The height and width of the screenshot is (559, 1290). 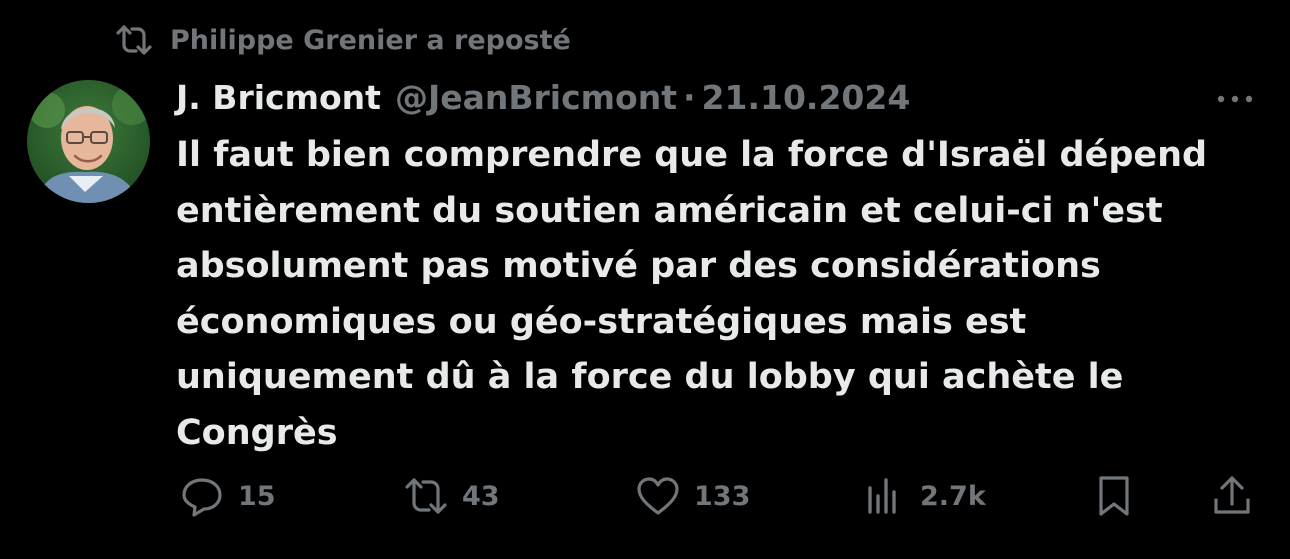 I want to click on repost-action-icon, so click(x=426, y=496).